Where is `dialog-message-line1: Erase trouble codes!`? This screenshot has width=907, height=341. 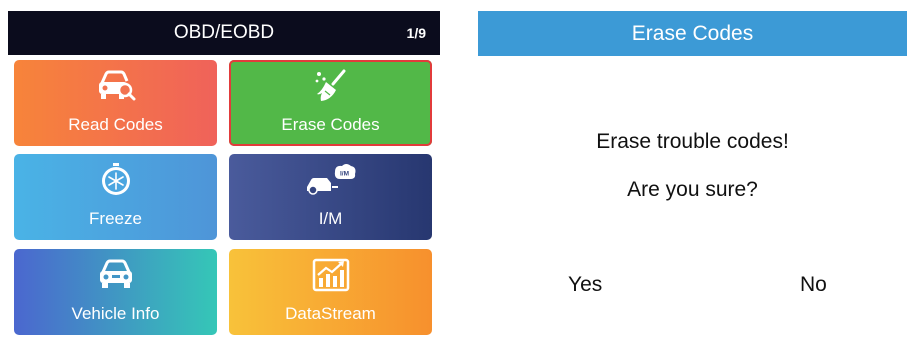 dialog-message-line1: Erase trouble codes! is located at coordinates (692, 141).